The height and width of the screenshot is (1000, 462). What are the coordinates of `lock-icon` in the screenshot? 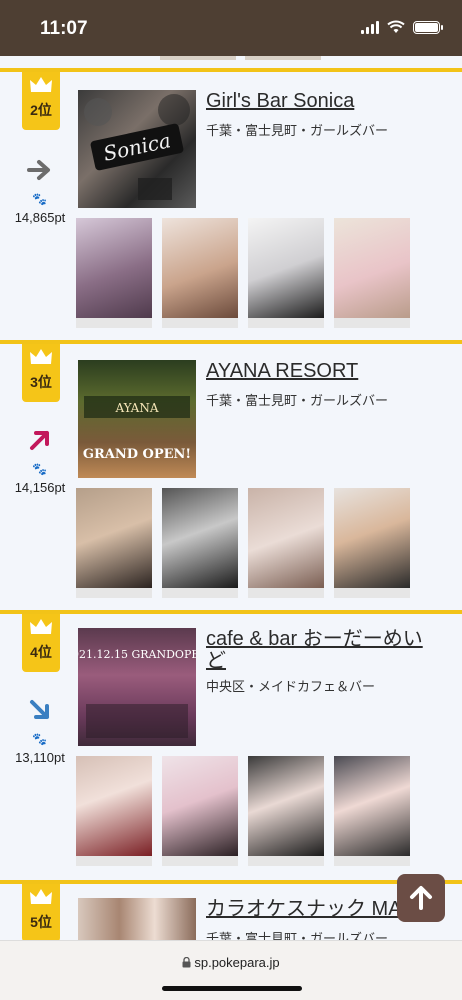 It's located at (186, 962).